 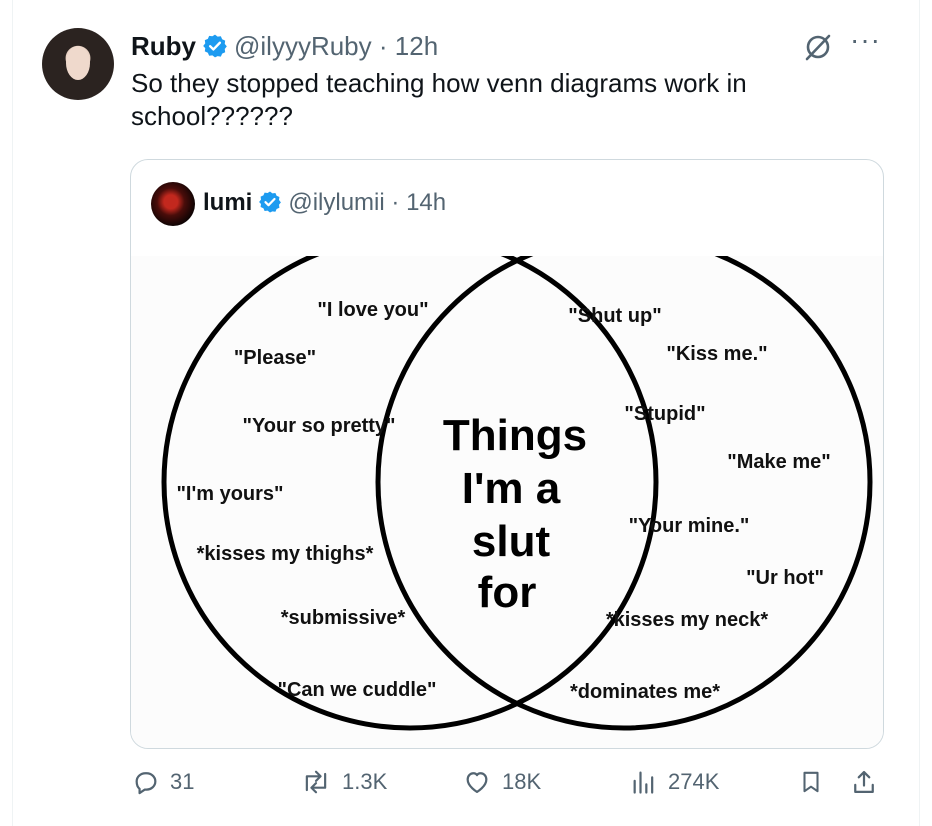 I want to click on left-item: "I'm yours", so click(x=229, y=494).